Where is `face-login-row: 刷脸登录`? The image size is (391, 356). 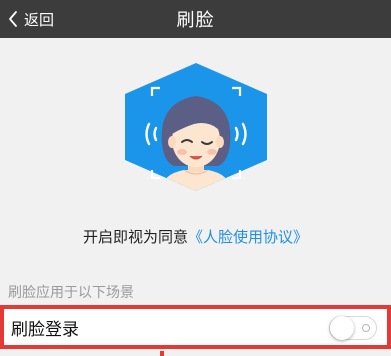
face-login-row: 刷脸登录 is located at coordinates (195, 327).